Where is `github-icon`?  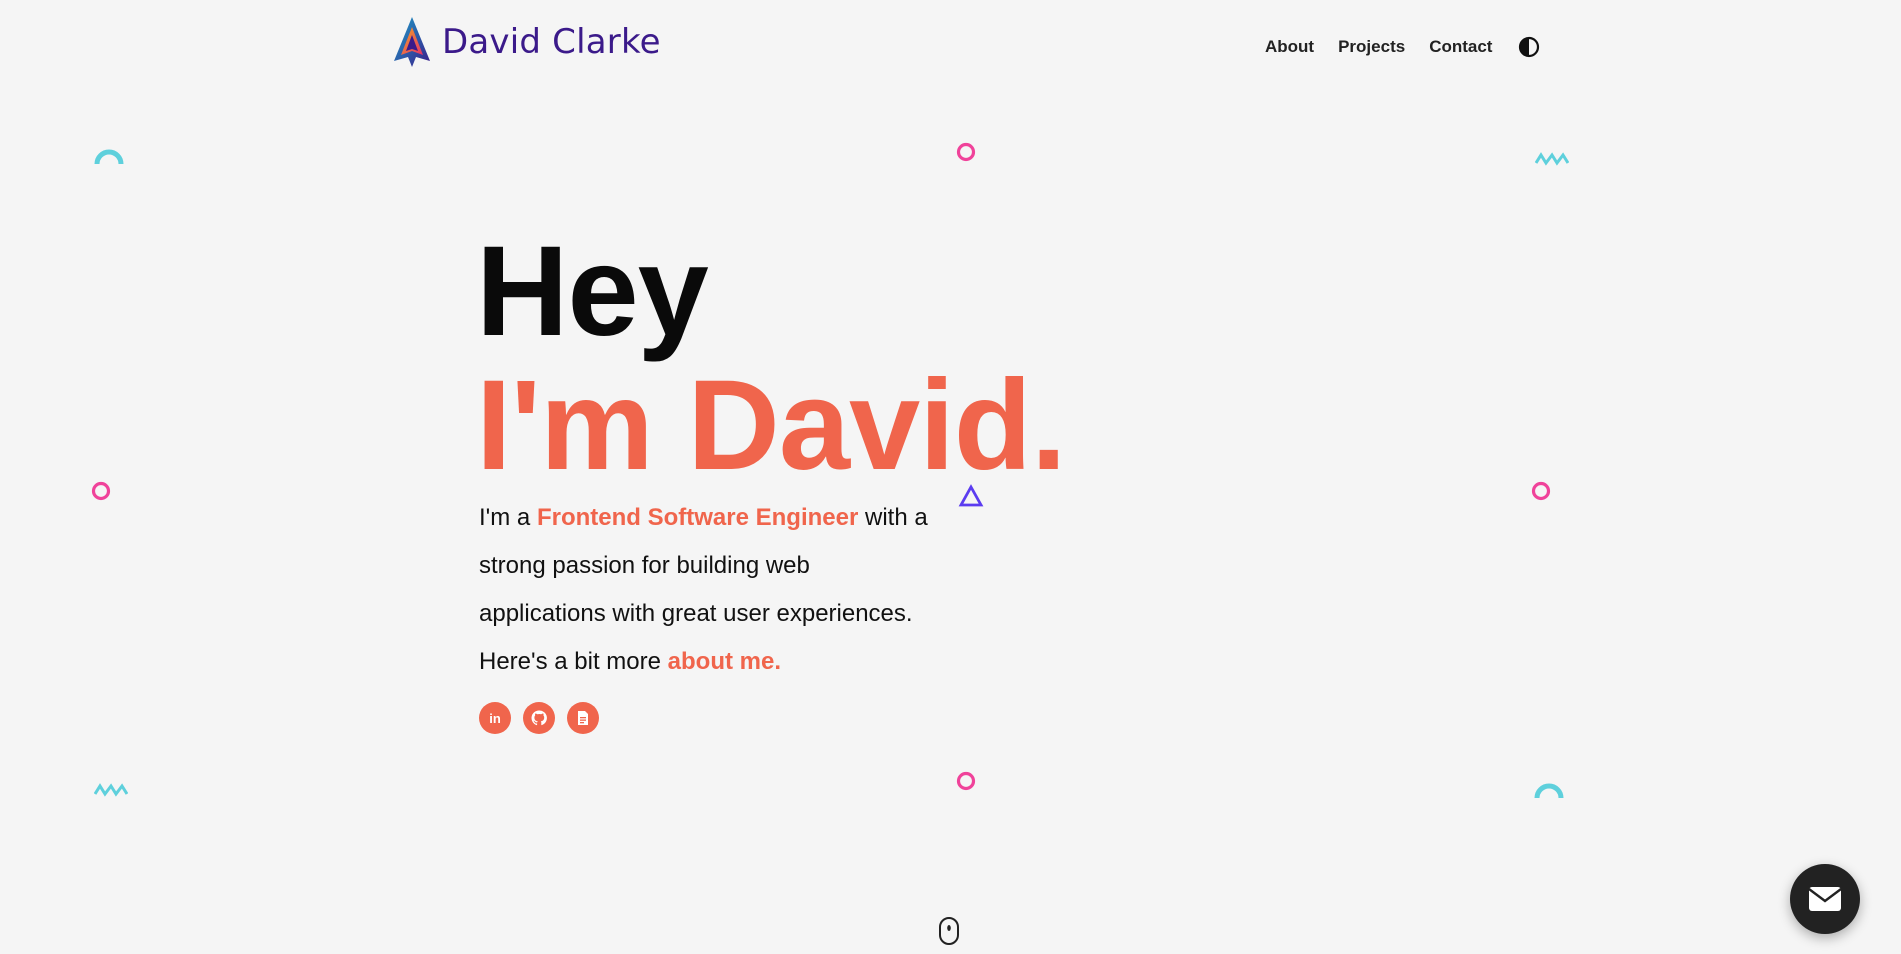
github-icon is located at coordinates (539, 718).